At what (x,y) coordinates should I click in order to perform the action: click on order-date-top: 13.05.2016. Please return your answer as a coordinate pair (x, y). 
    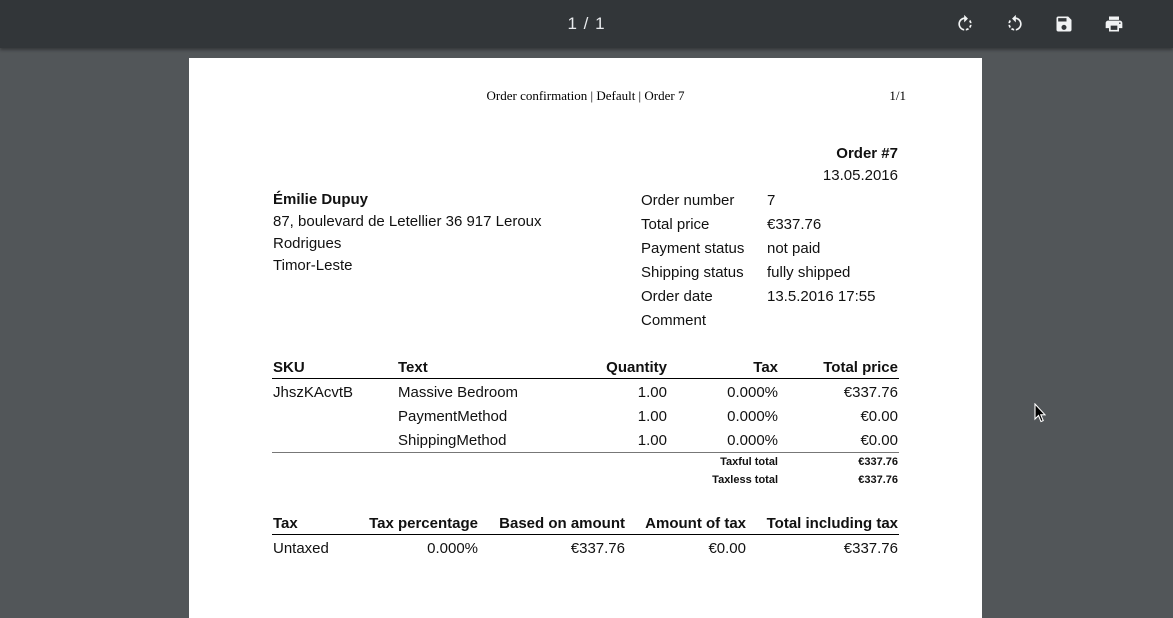
    Looking at the image, I should click on (860, 175).